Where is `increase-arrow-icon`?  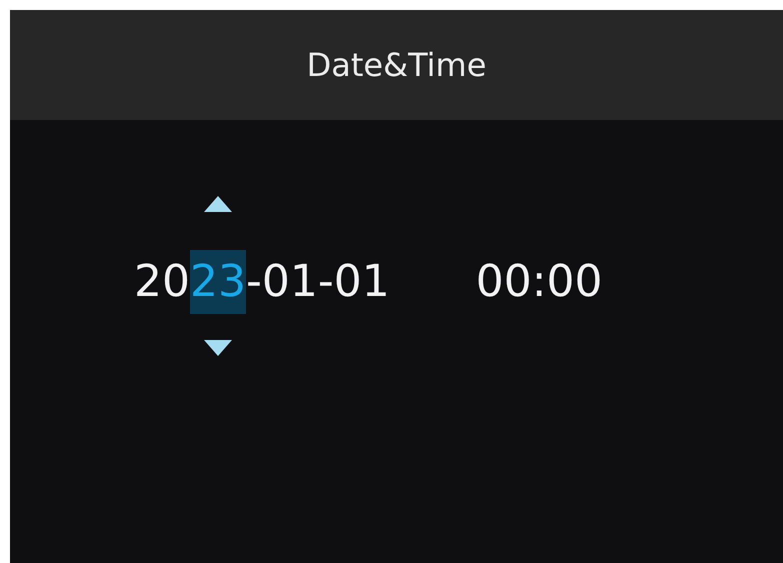 increase-arrow-icon is located at coordinates (218, 204).